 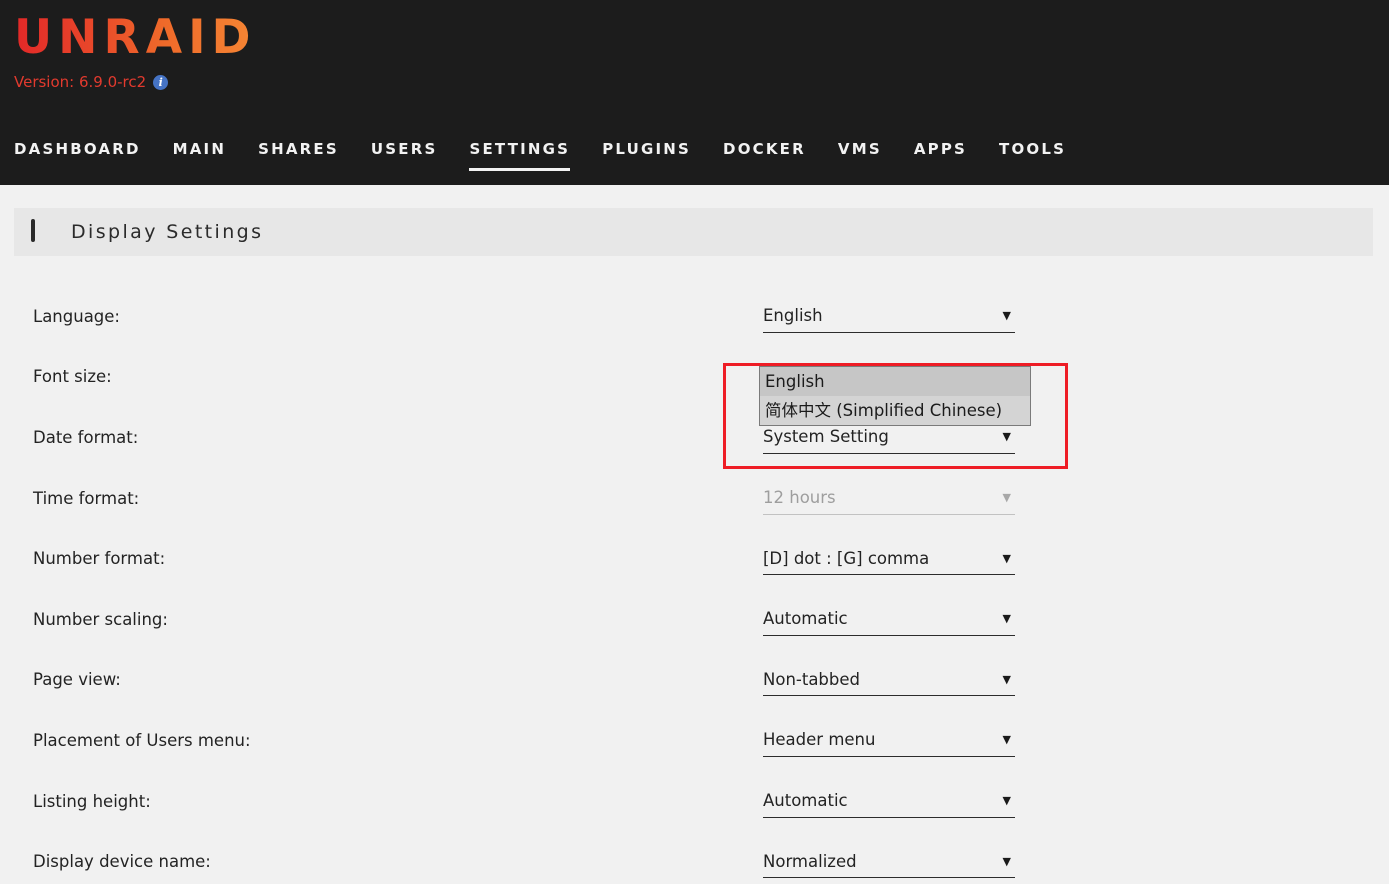 What do you see at coordinates (693, 232) in the screenshot?
I see `page-header: Display Settings` at bounding box center [693, 232].